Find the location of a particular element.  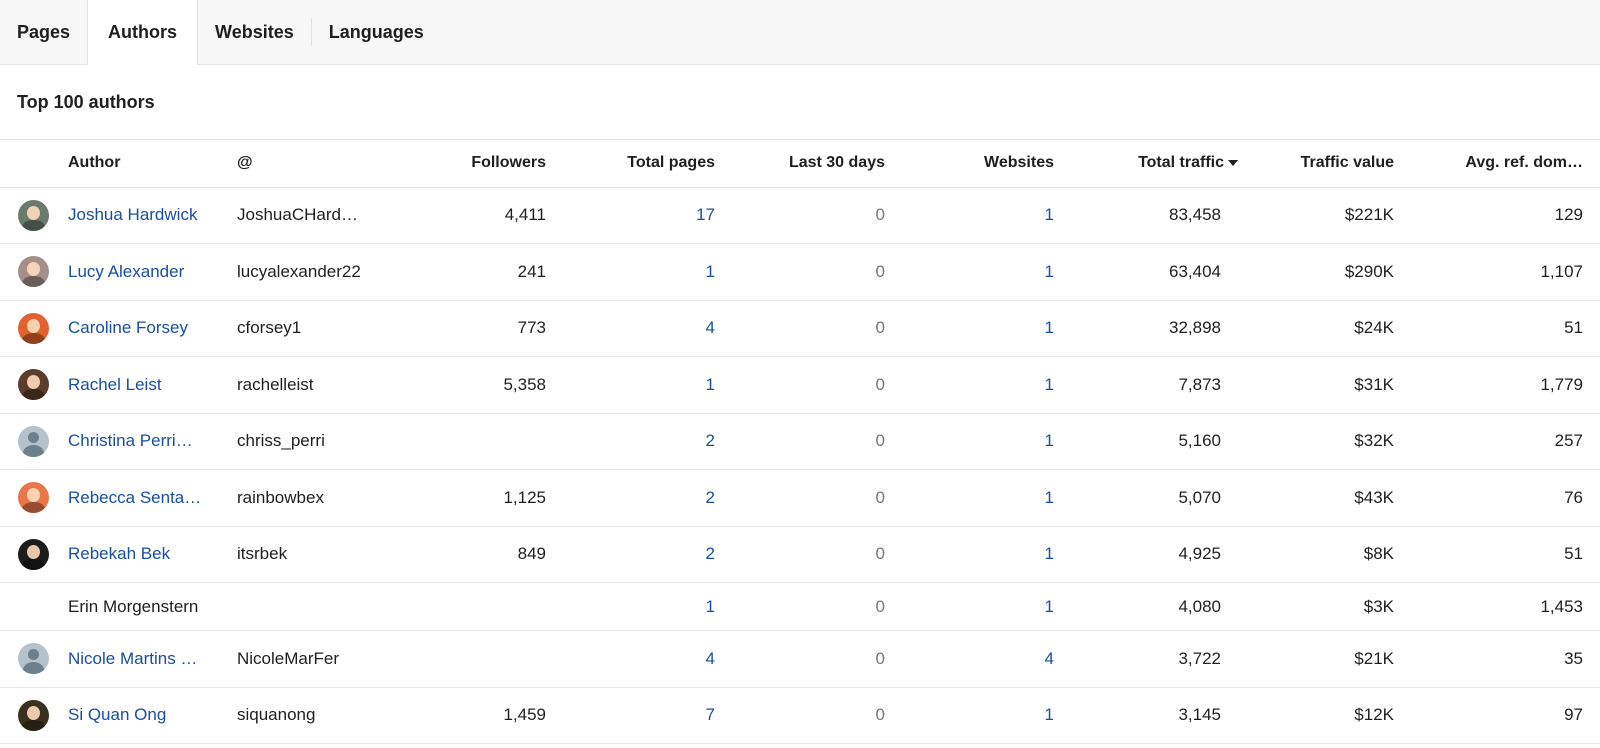

followers-value: 773 is located at coordinates (456, 328).